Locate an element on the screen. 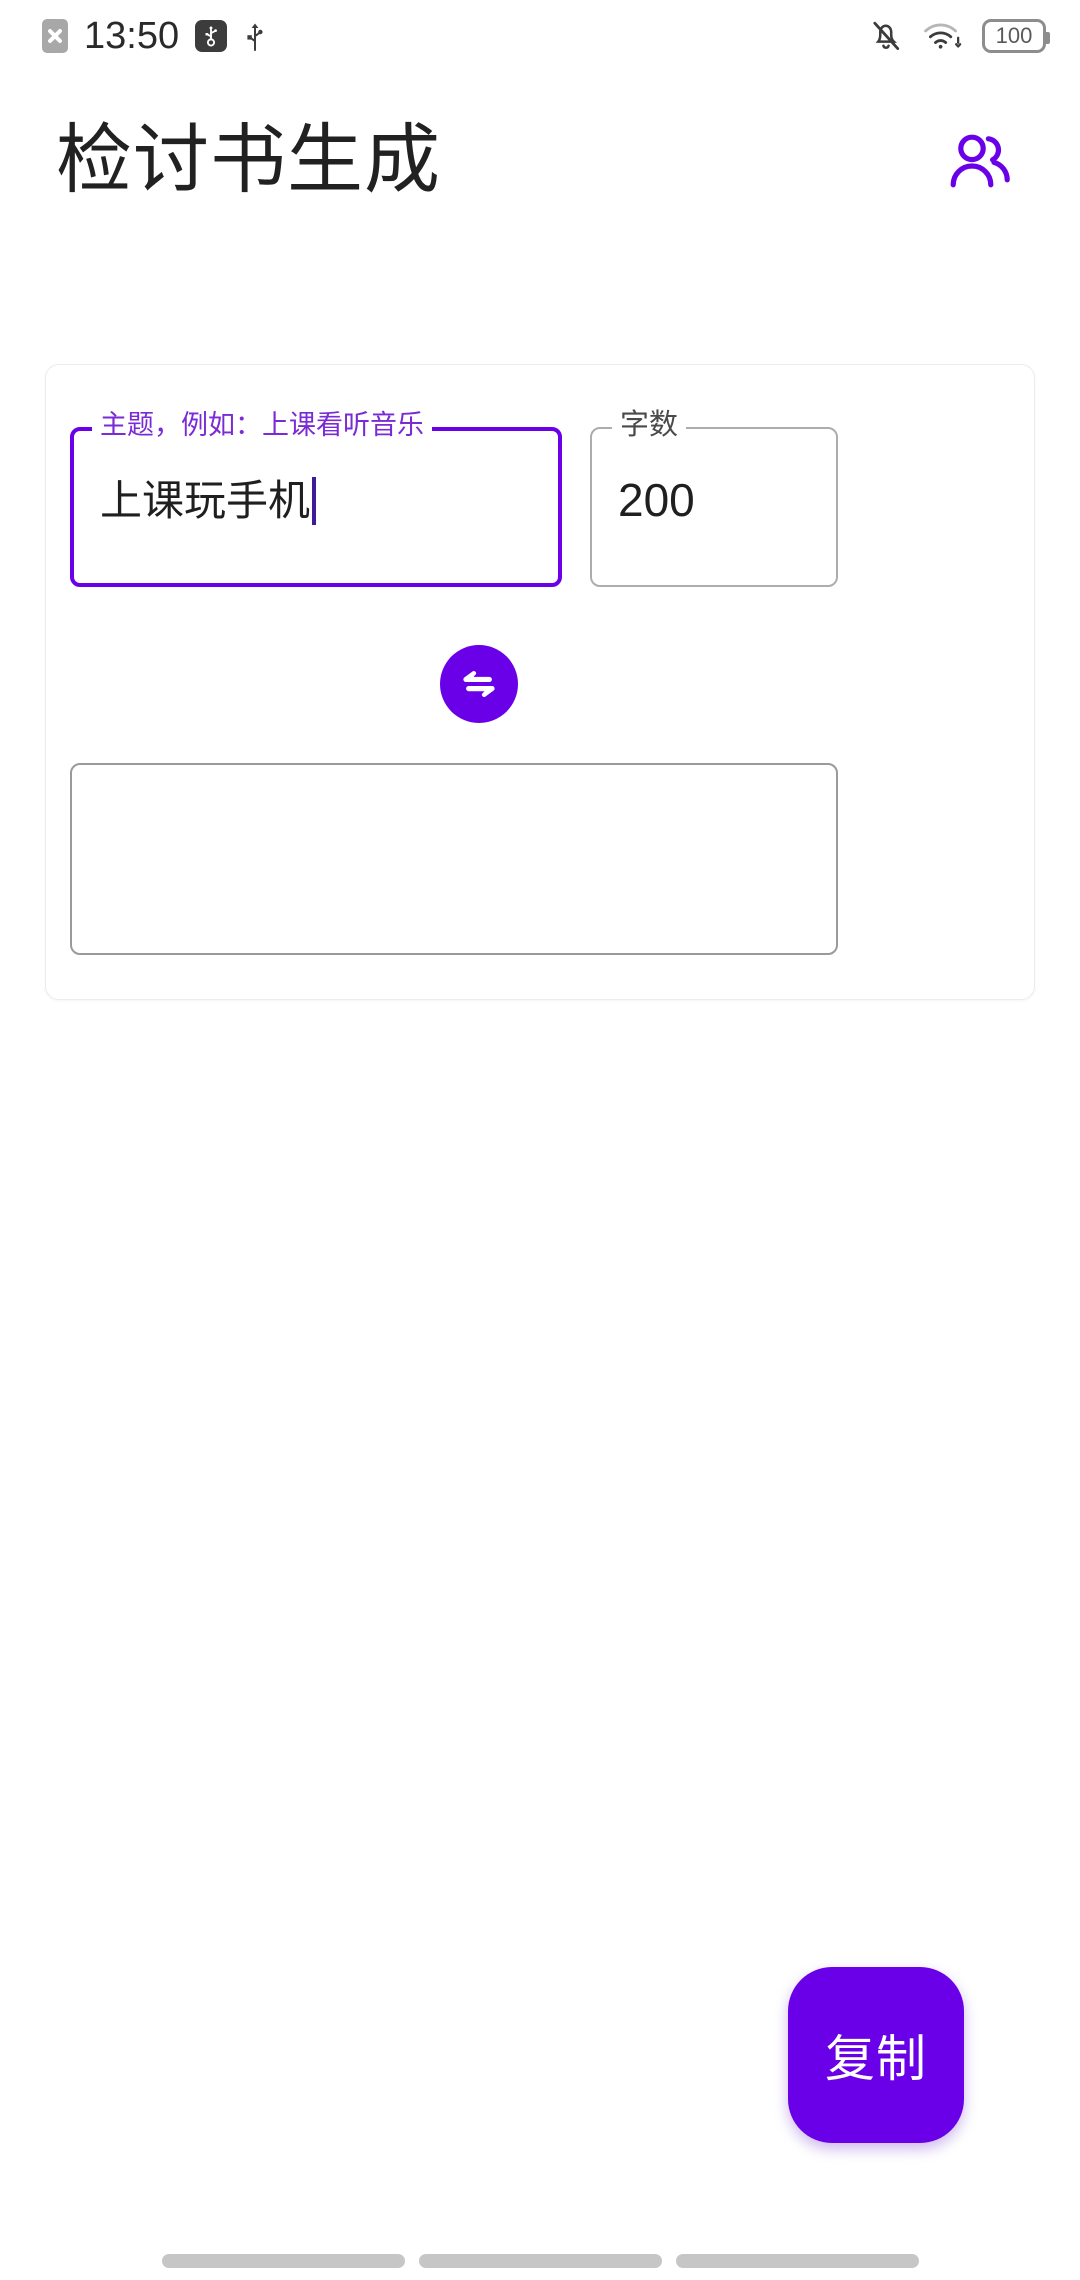 The height and width of the screenshot is (2280, 1080). battery-icon: 100 is located at coordinates (1016, 36).